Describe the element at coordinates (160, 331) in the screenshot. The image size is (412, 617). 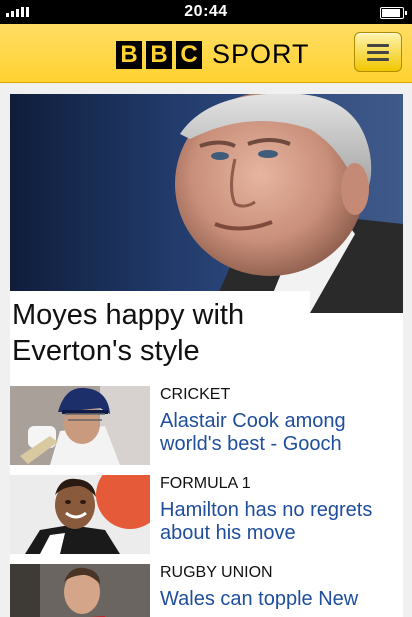
I see `hero-headline: Moyes happy with Everton's style` at that location.